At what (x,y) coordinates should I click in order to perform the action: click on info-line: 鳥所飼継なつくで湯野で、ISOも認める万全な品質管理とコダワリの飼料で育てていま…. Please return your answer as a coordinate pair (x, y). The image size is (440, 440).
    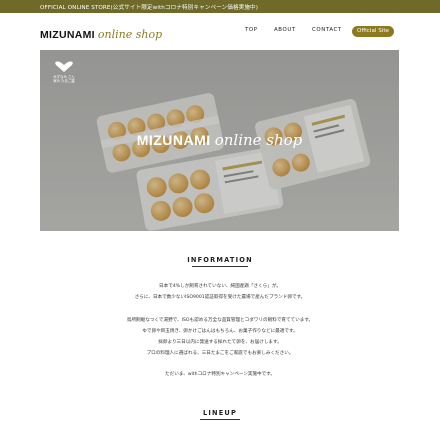
    Looking at the image, I should click on (220, 320).